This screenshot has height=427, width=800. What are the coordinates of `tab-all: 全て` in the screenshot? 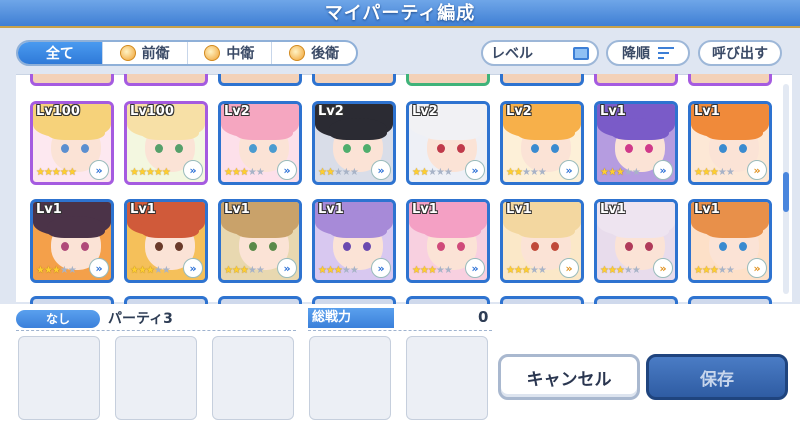 It's located at (60, 53).